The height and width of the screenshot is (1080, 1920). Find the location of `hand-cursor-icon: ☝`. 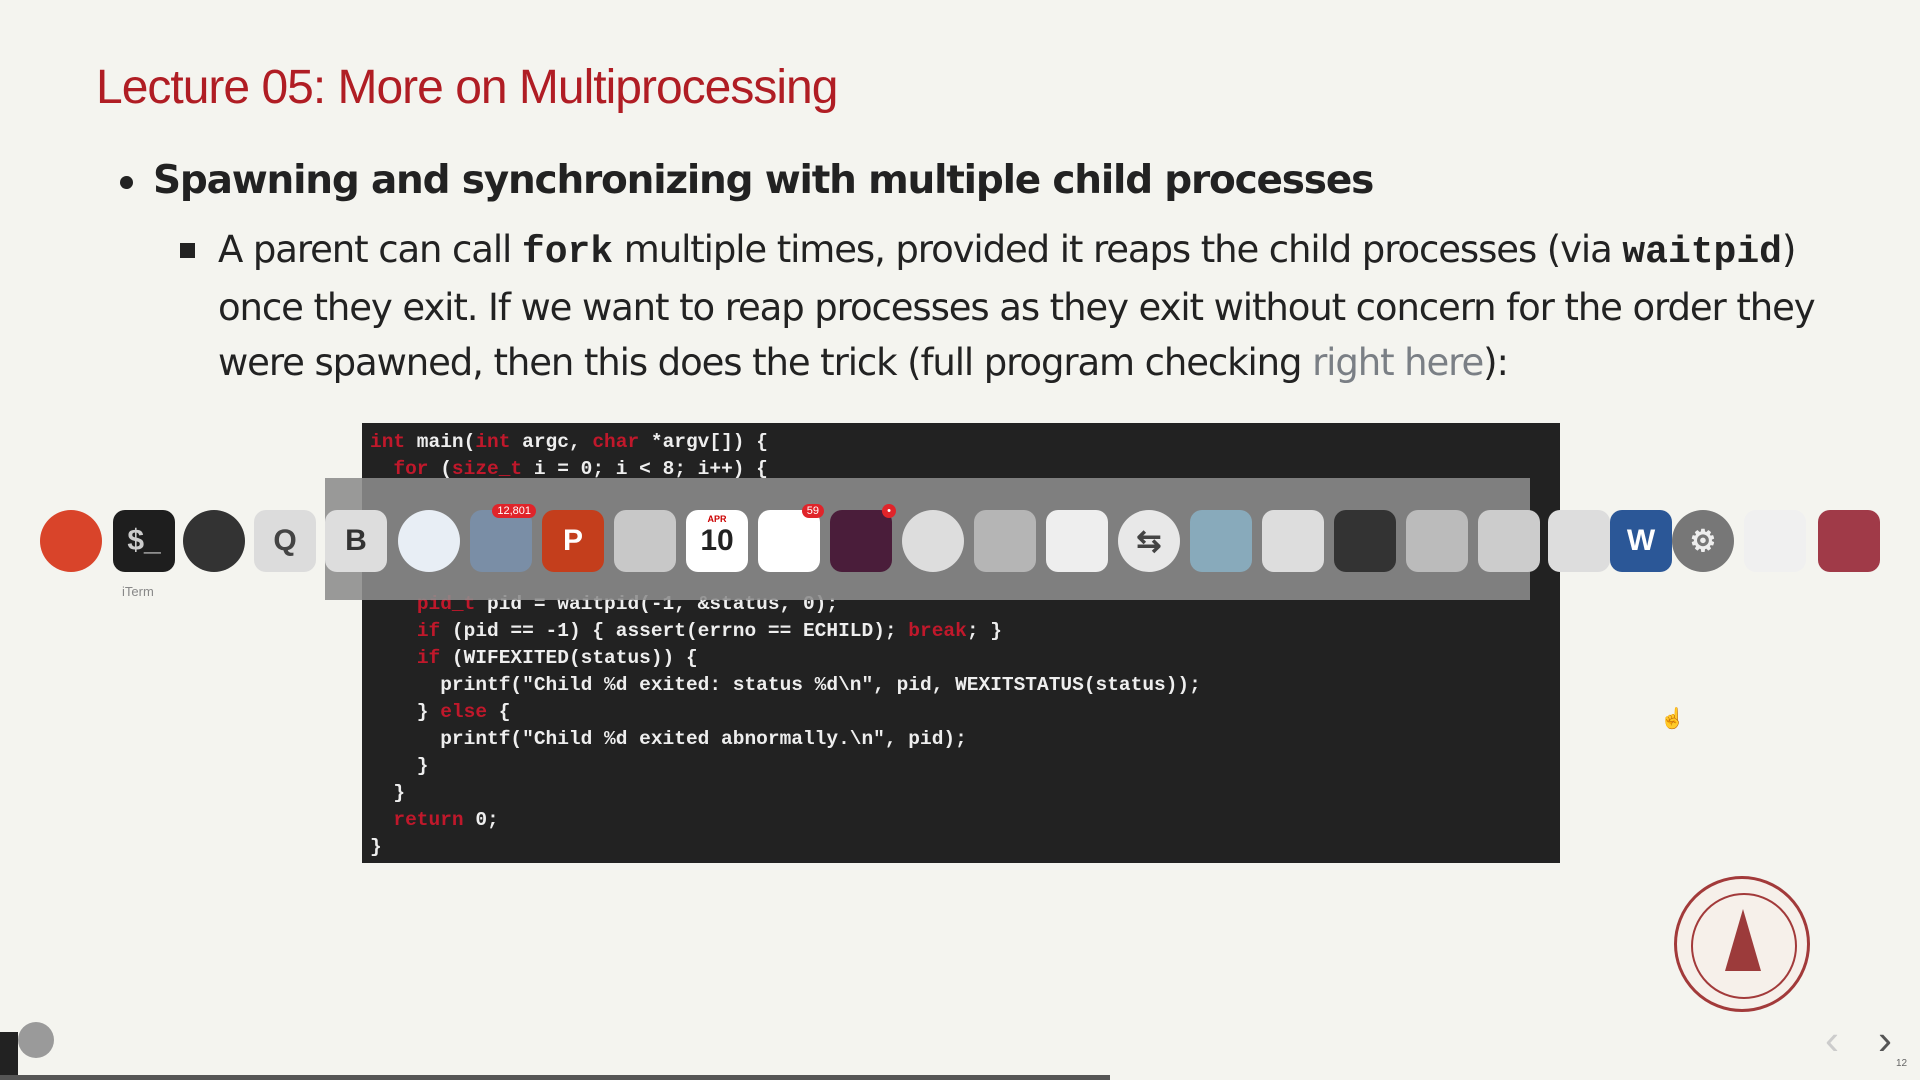

hand-cursor-icon: ☝ is located at coordinates (1672, 719).